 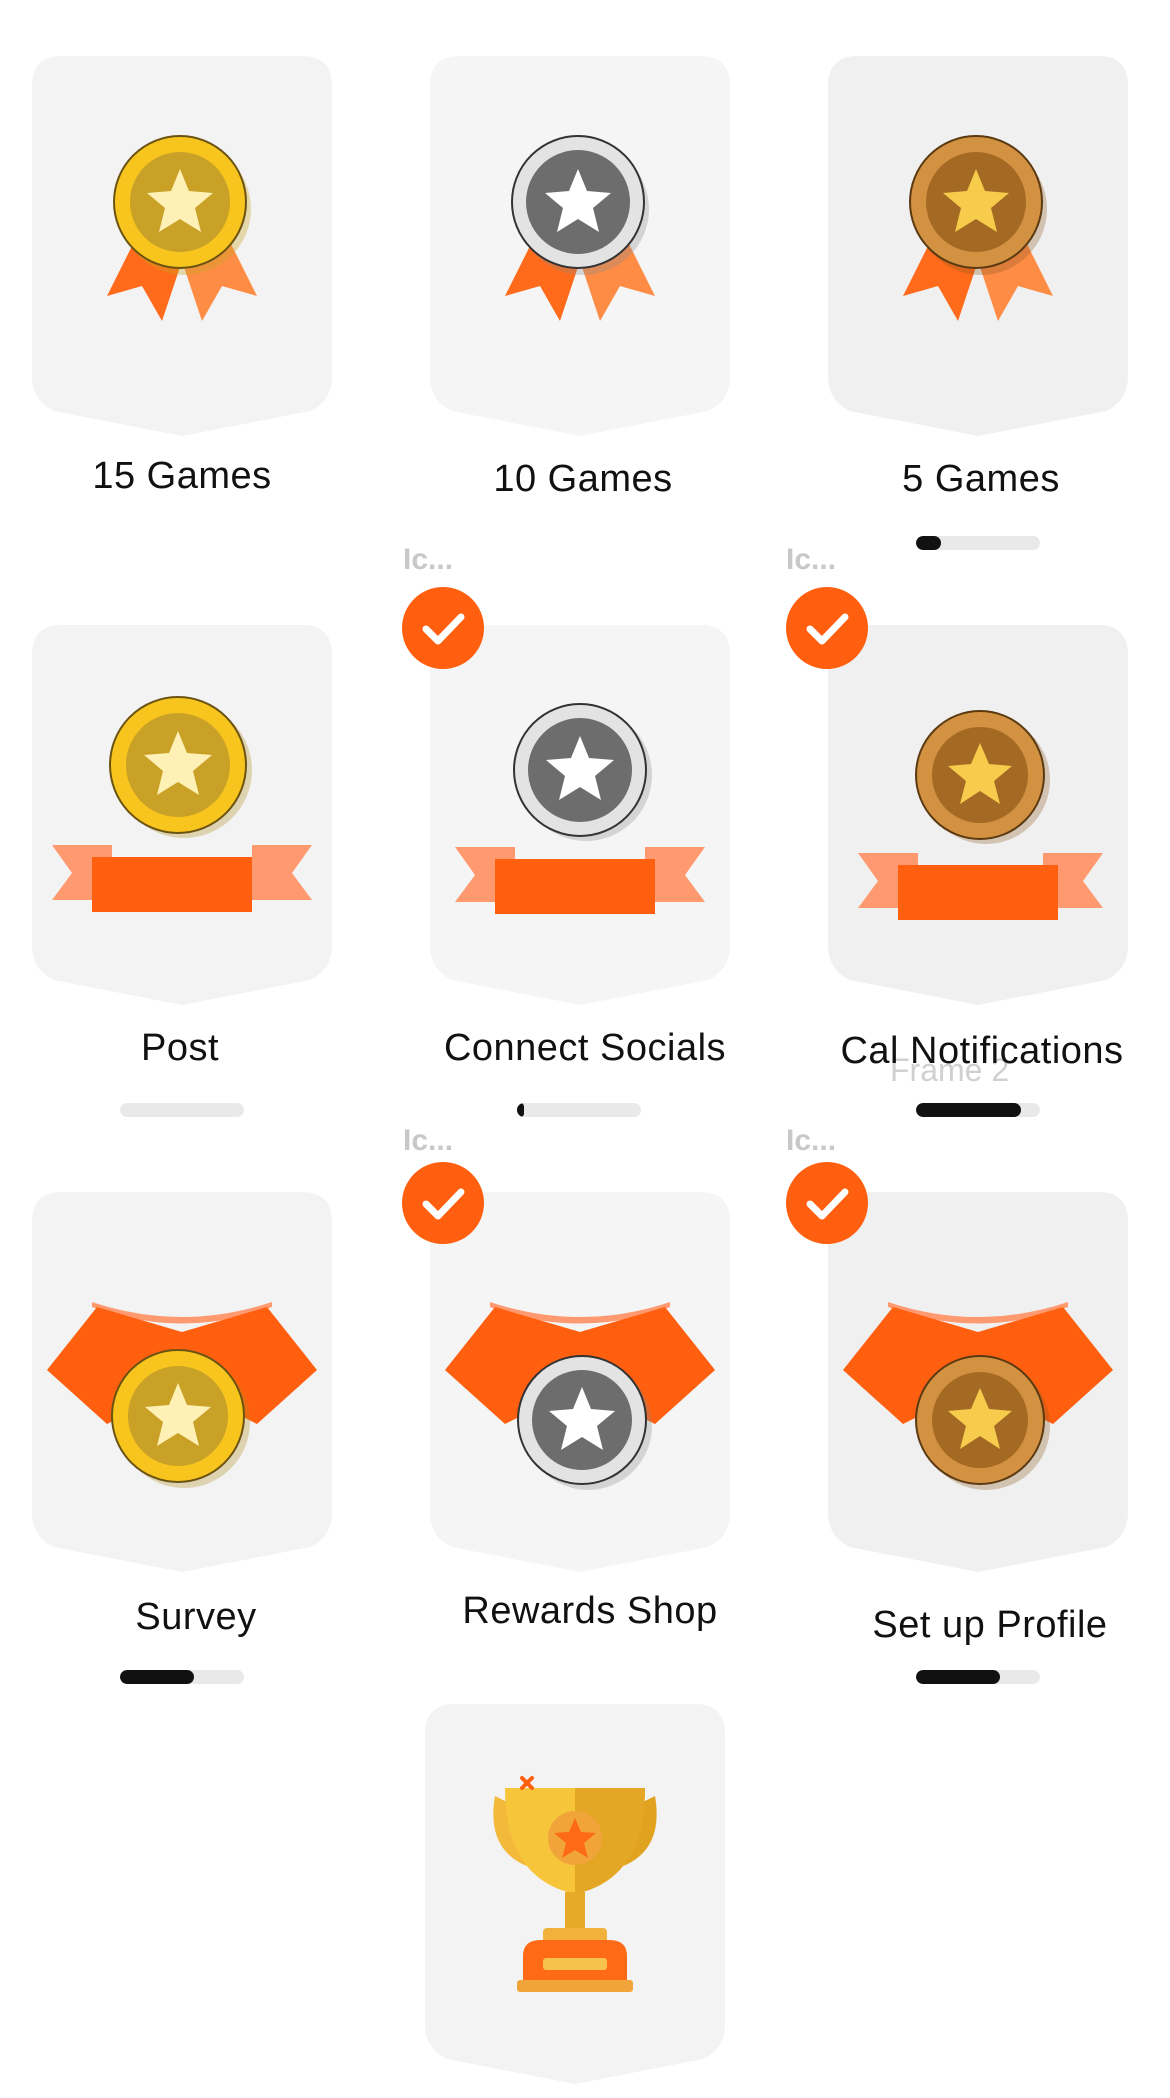 What do you see at coordinates (180, 1048) in the screenshot?
I see `badge-title: Post` at bounding box center [180, 1048].